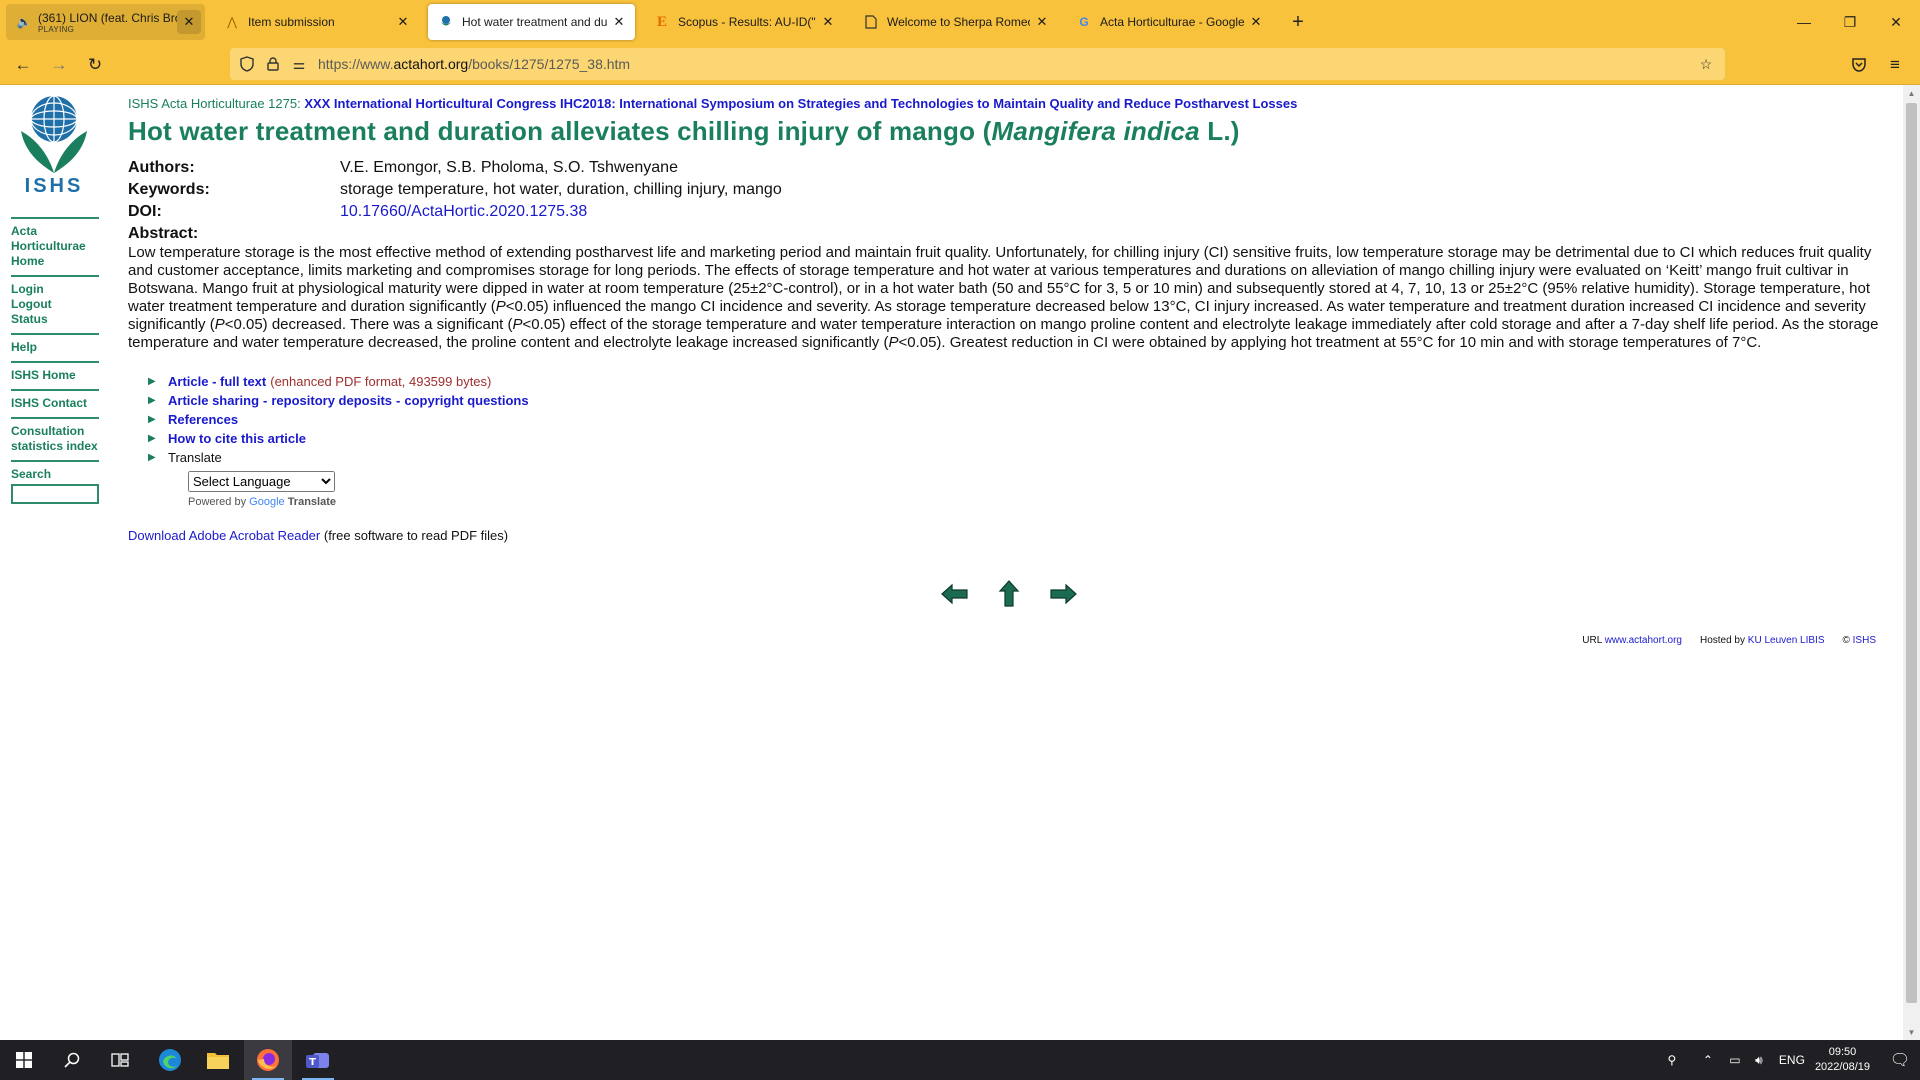 This screenshot has height=1080, width=1920. What do you see at coordinates (1759, 1060) in the screenshot?
I see `volume-icon: 🔊︎` at bounding box center [1759, 1060].